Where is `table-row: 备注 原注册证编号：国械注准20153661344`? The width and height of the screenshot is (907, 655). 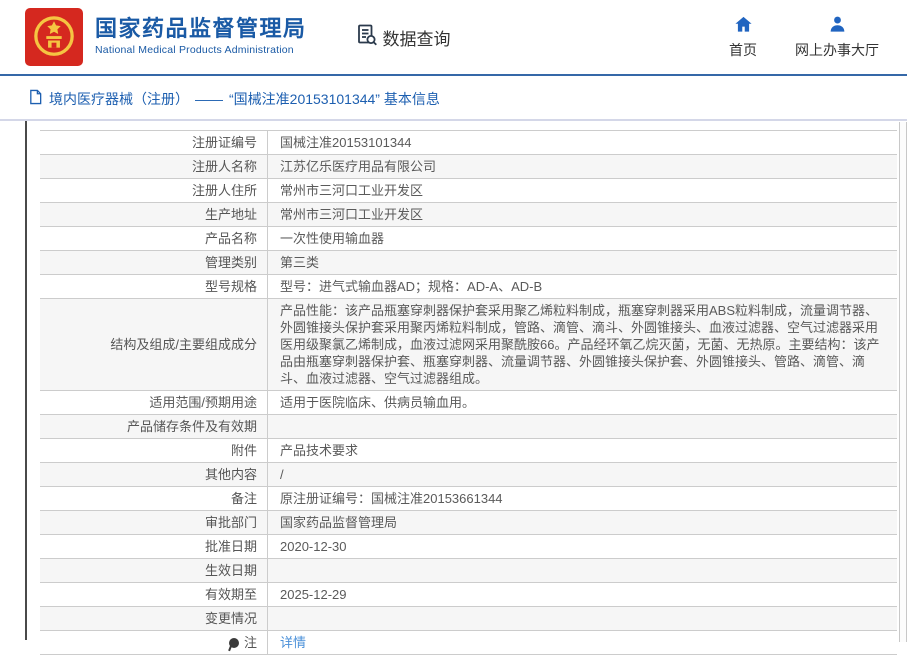
table-row: 备注 原注册证编号：国械注准20153661344 is located at coordinates (468, 498).